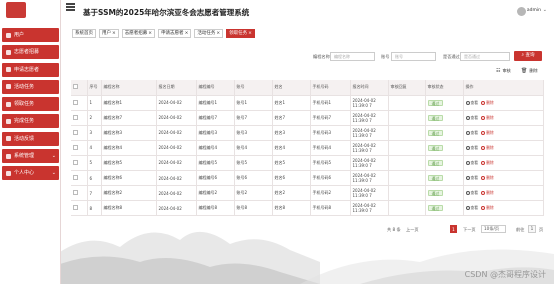  Describe the element at coordinates (240, 33) in the screenshot. I see `tab-claim-task: 领取任务×` at that location.